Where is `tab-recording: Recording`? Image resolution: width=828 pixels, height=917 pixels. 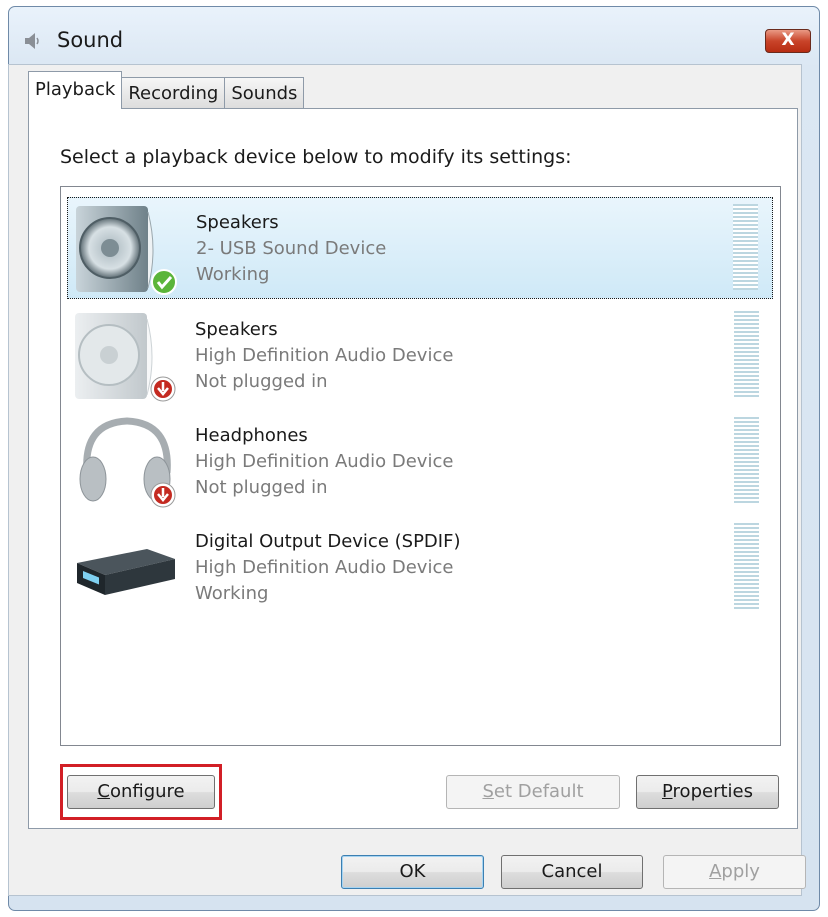
tab-recording: Recording is located at coordinates (173, 93).